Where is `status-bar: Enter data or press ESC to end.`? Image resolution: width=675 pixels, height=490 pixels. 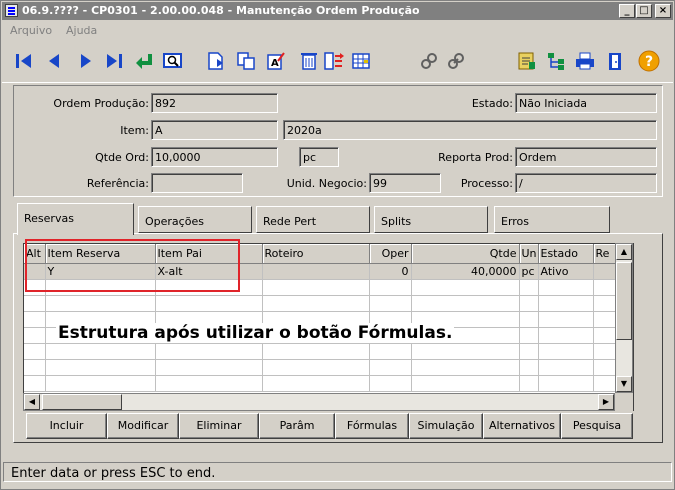
status-bar: Enter data or press ESC to end. is located at coordinates (337, 472).